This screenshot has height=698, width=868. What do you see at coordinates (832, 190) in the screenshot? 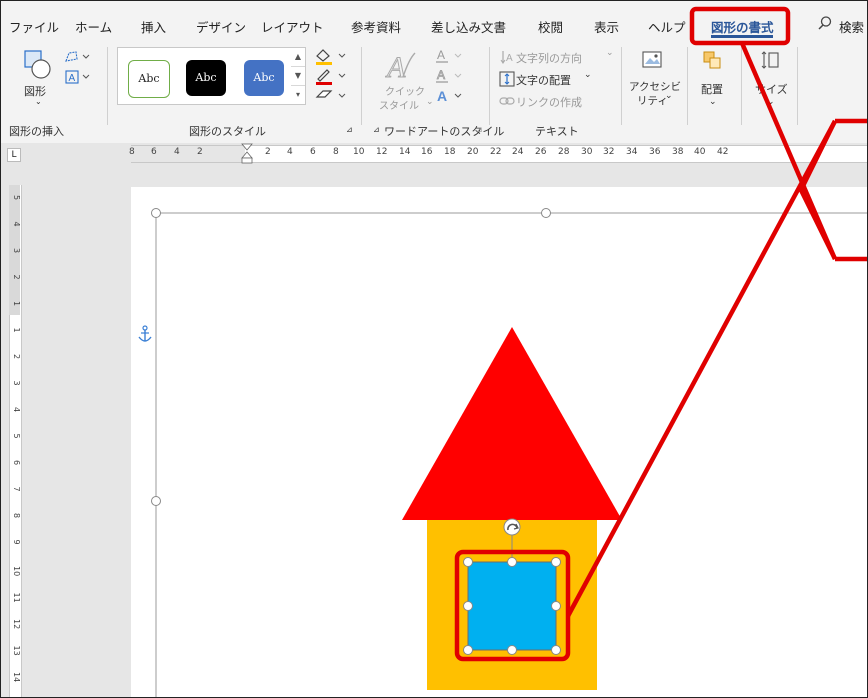
I see `callout-box` at bounding box center [832, 190].